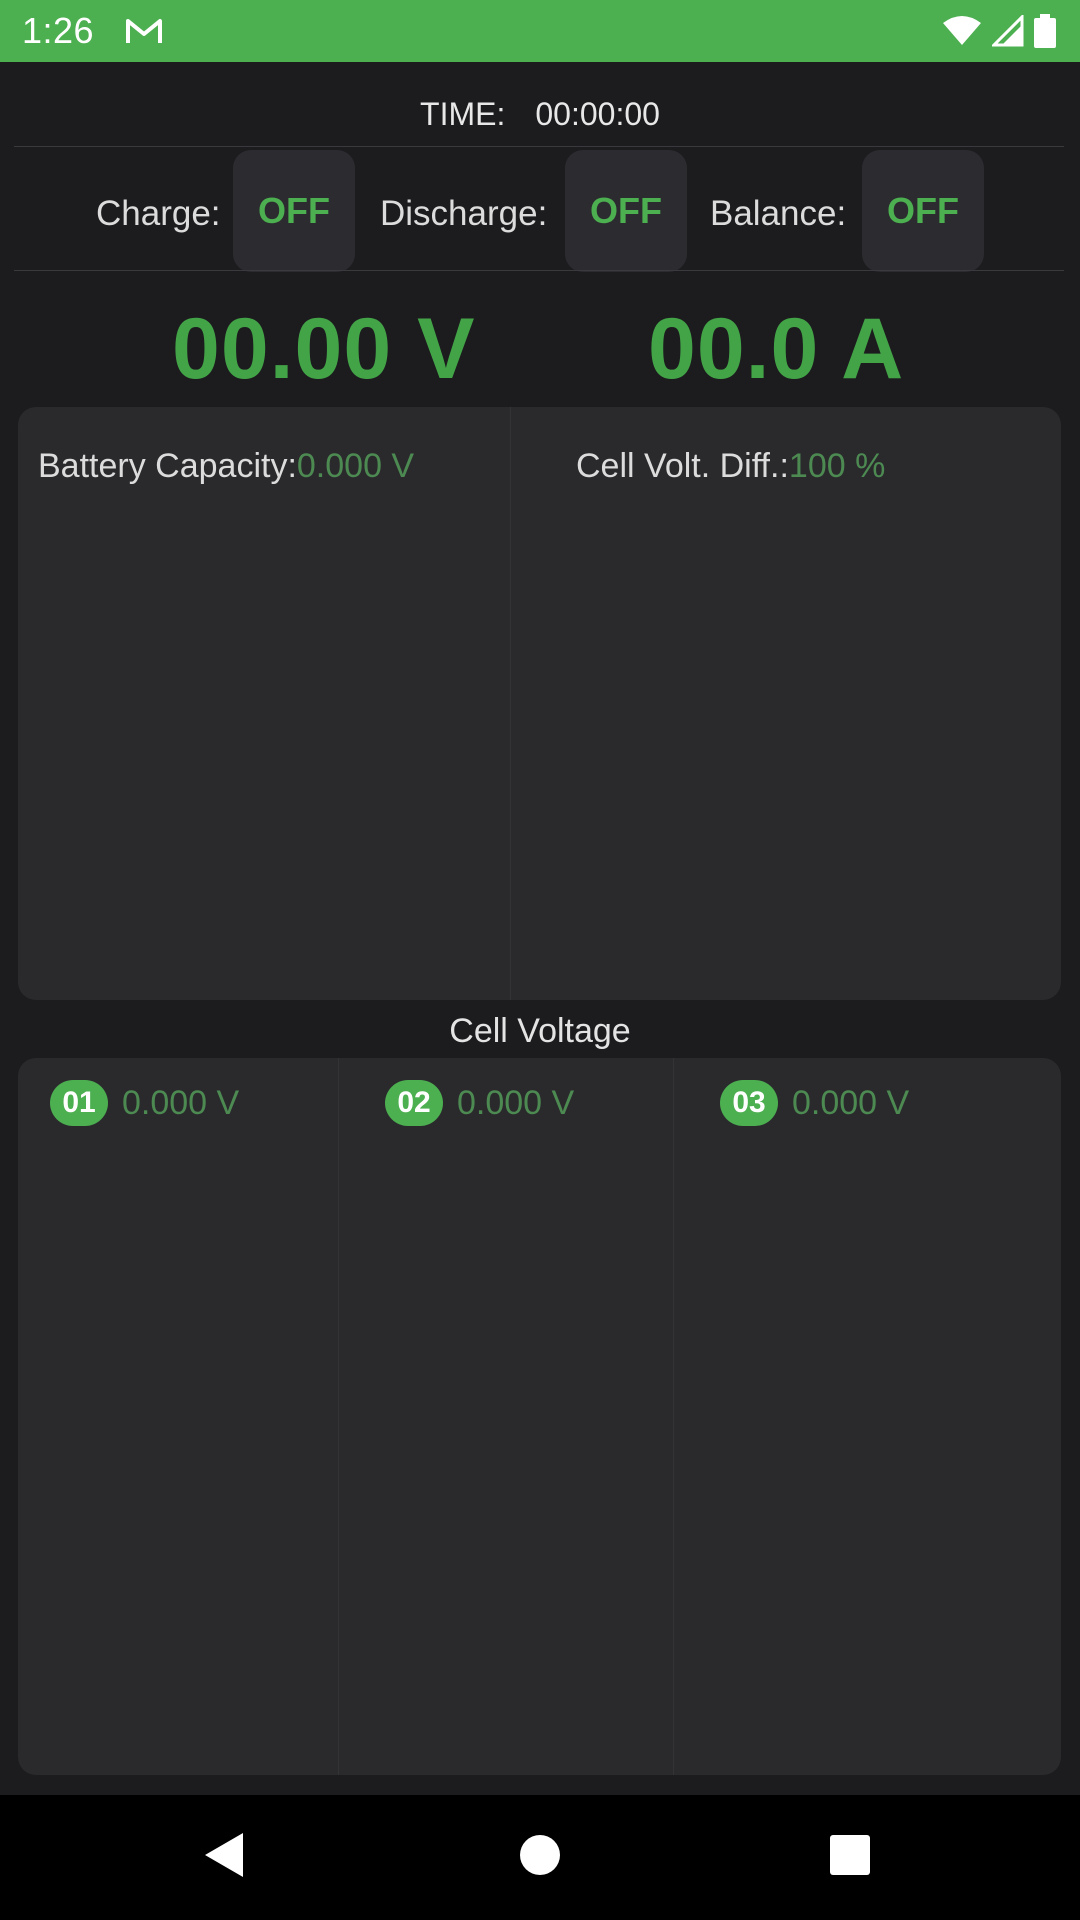  What do you see at coordinates (167, 466) in the screenshot?
I see `battery-capacity-label: Battery Capacity:` at bounding box center [167, 466].